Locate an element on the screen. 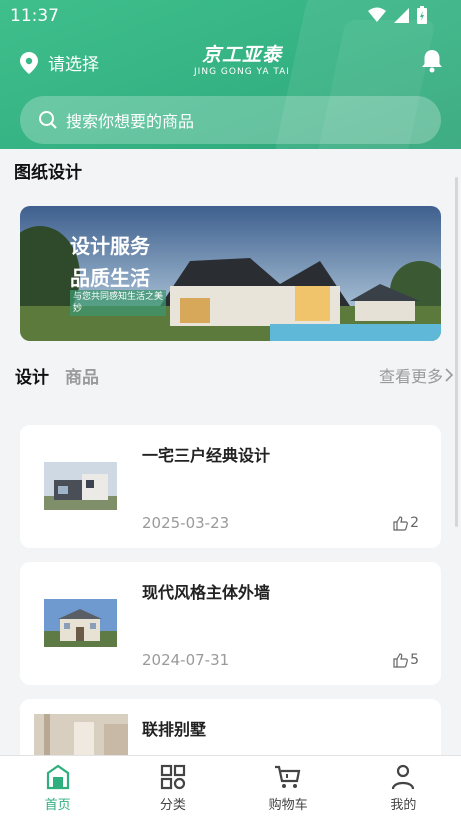 Image resolution: width=461 pixels, height=821 pixels. card-title: 现代风格主体外墙 is located at coordinates (206, 592).